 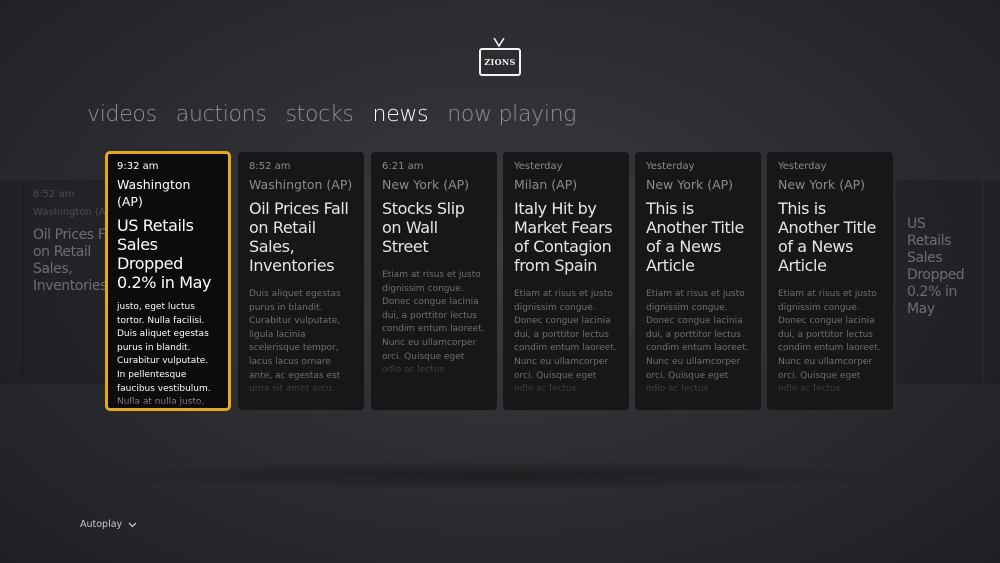 I want to click on card-headline: Stocks Slip on Wall Street, so click(x=423, y=227).